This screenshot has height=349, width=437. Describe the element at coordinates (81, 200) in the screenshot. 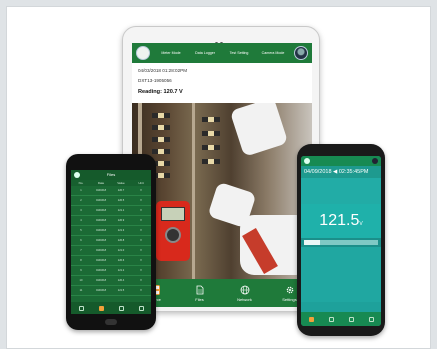

I see `list-cell: 2` at that location.